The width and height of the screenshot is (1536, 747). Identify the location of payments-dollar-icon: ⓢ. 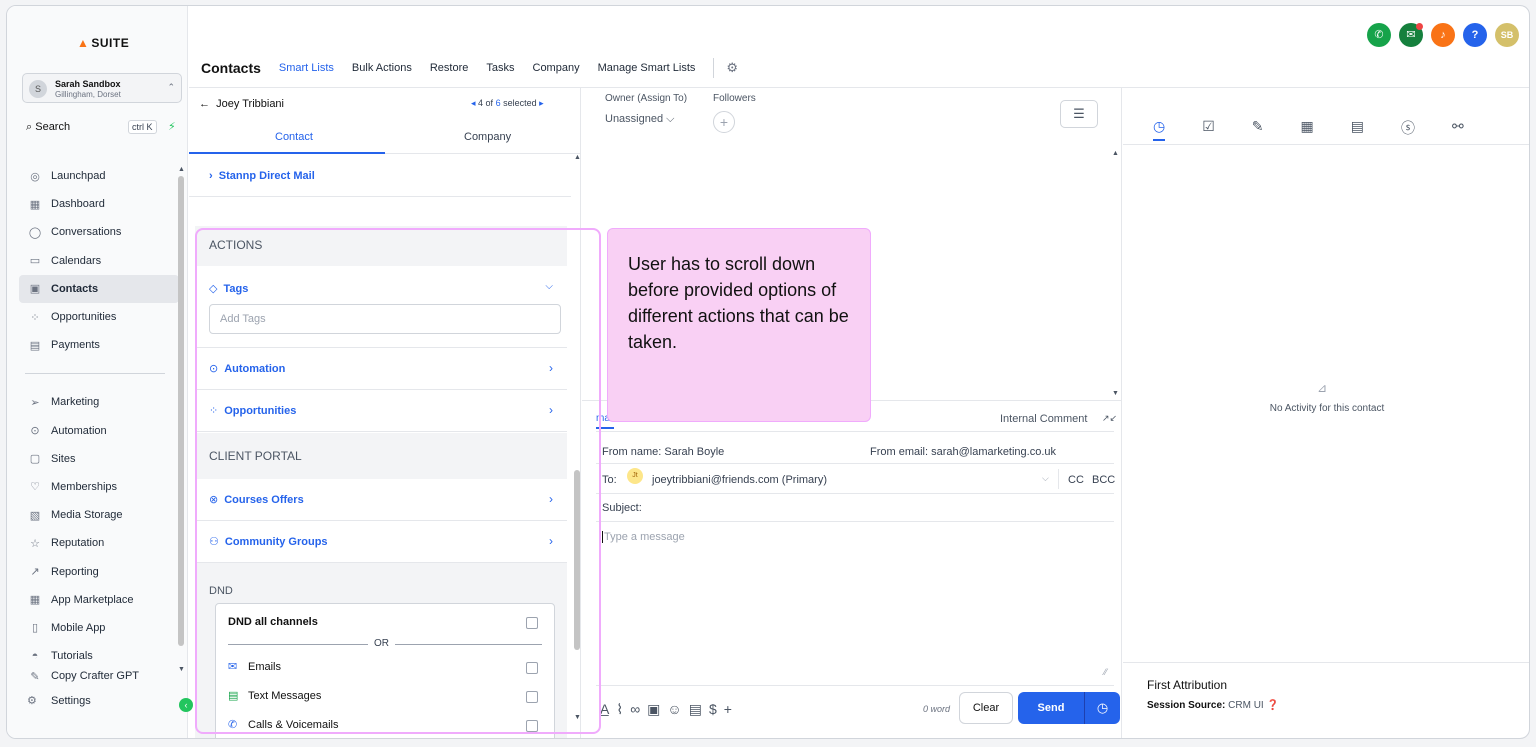
(1408, 129).